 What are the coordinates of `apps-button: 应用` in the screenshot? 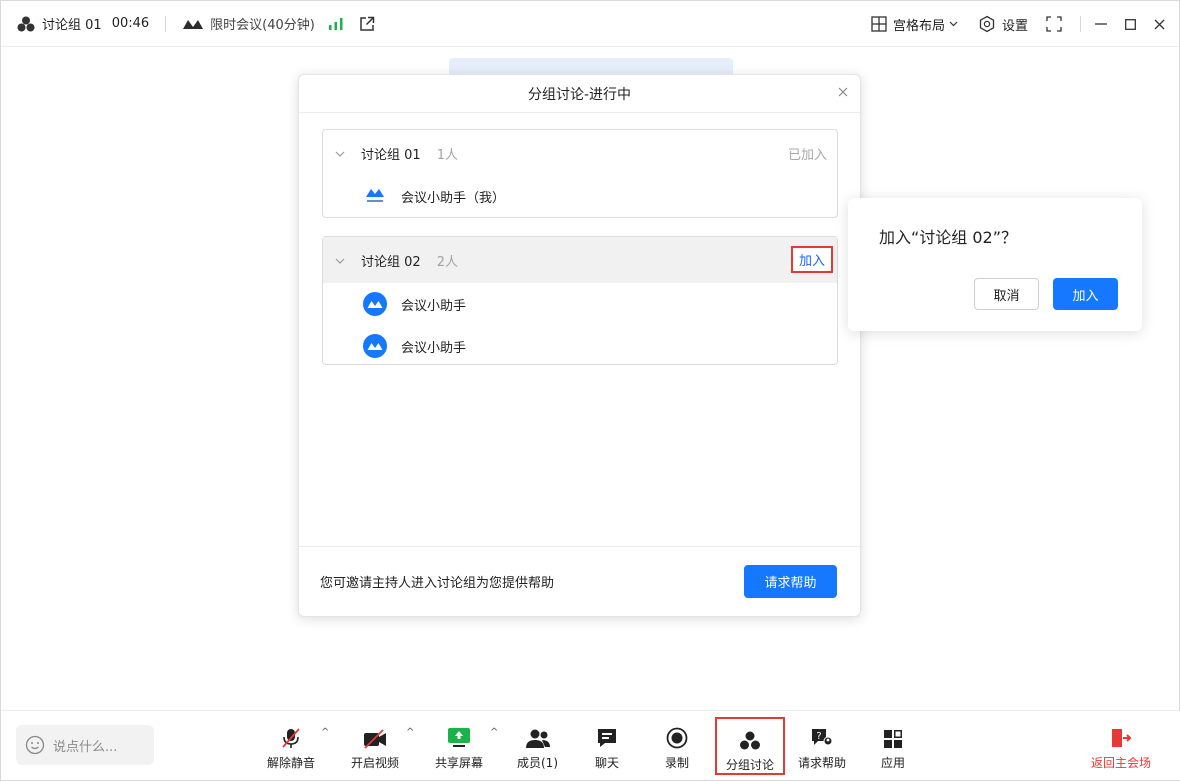 It's located at (893, 746).